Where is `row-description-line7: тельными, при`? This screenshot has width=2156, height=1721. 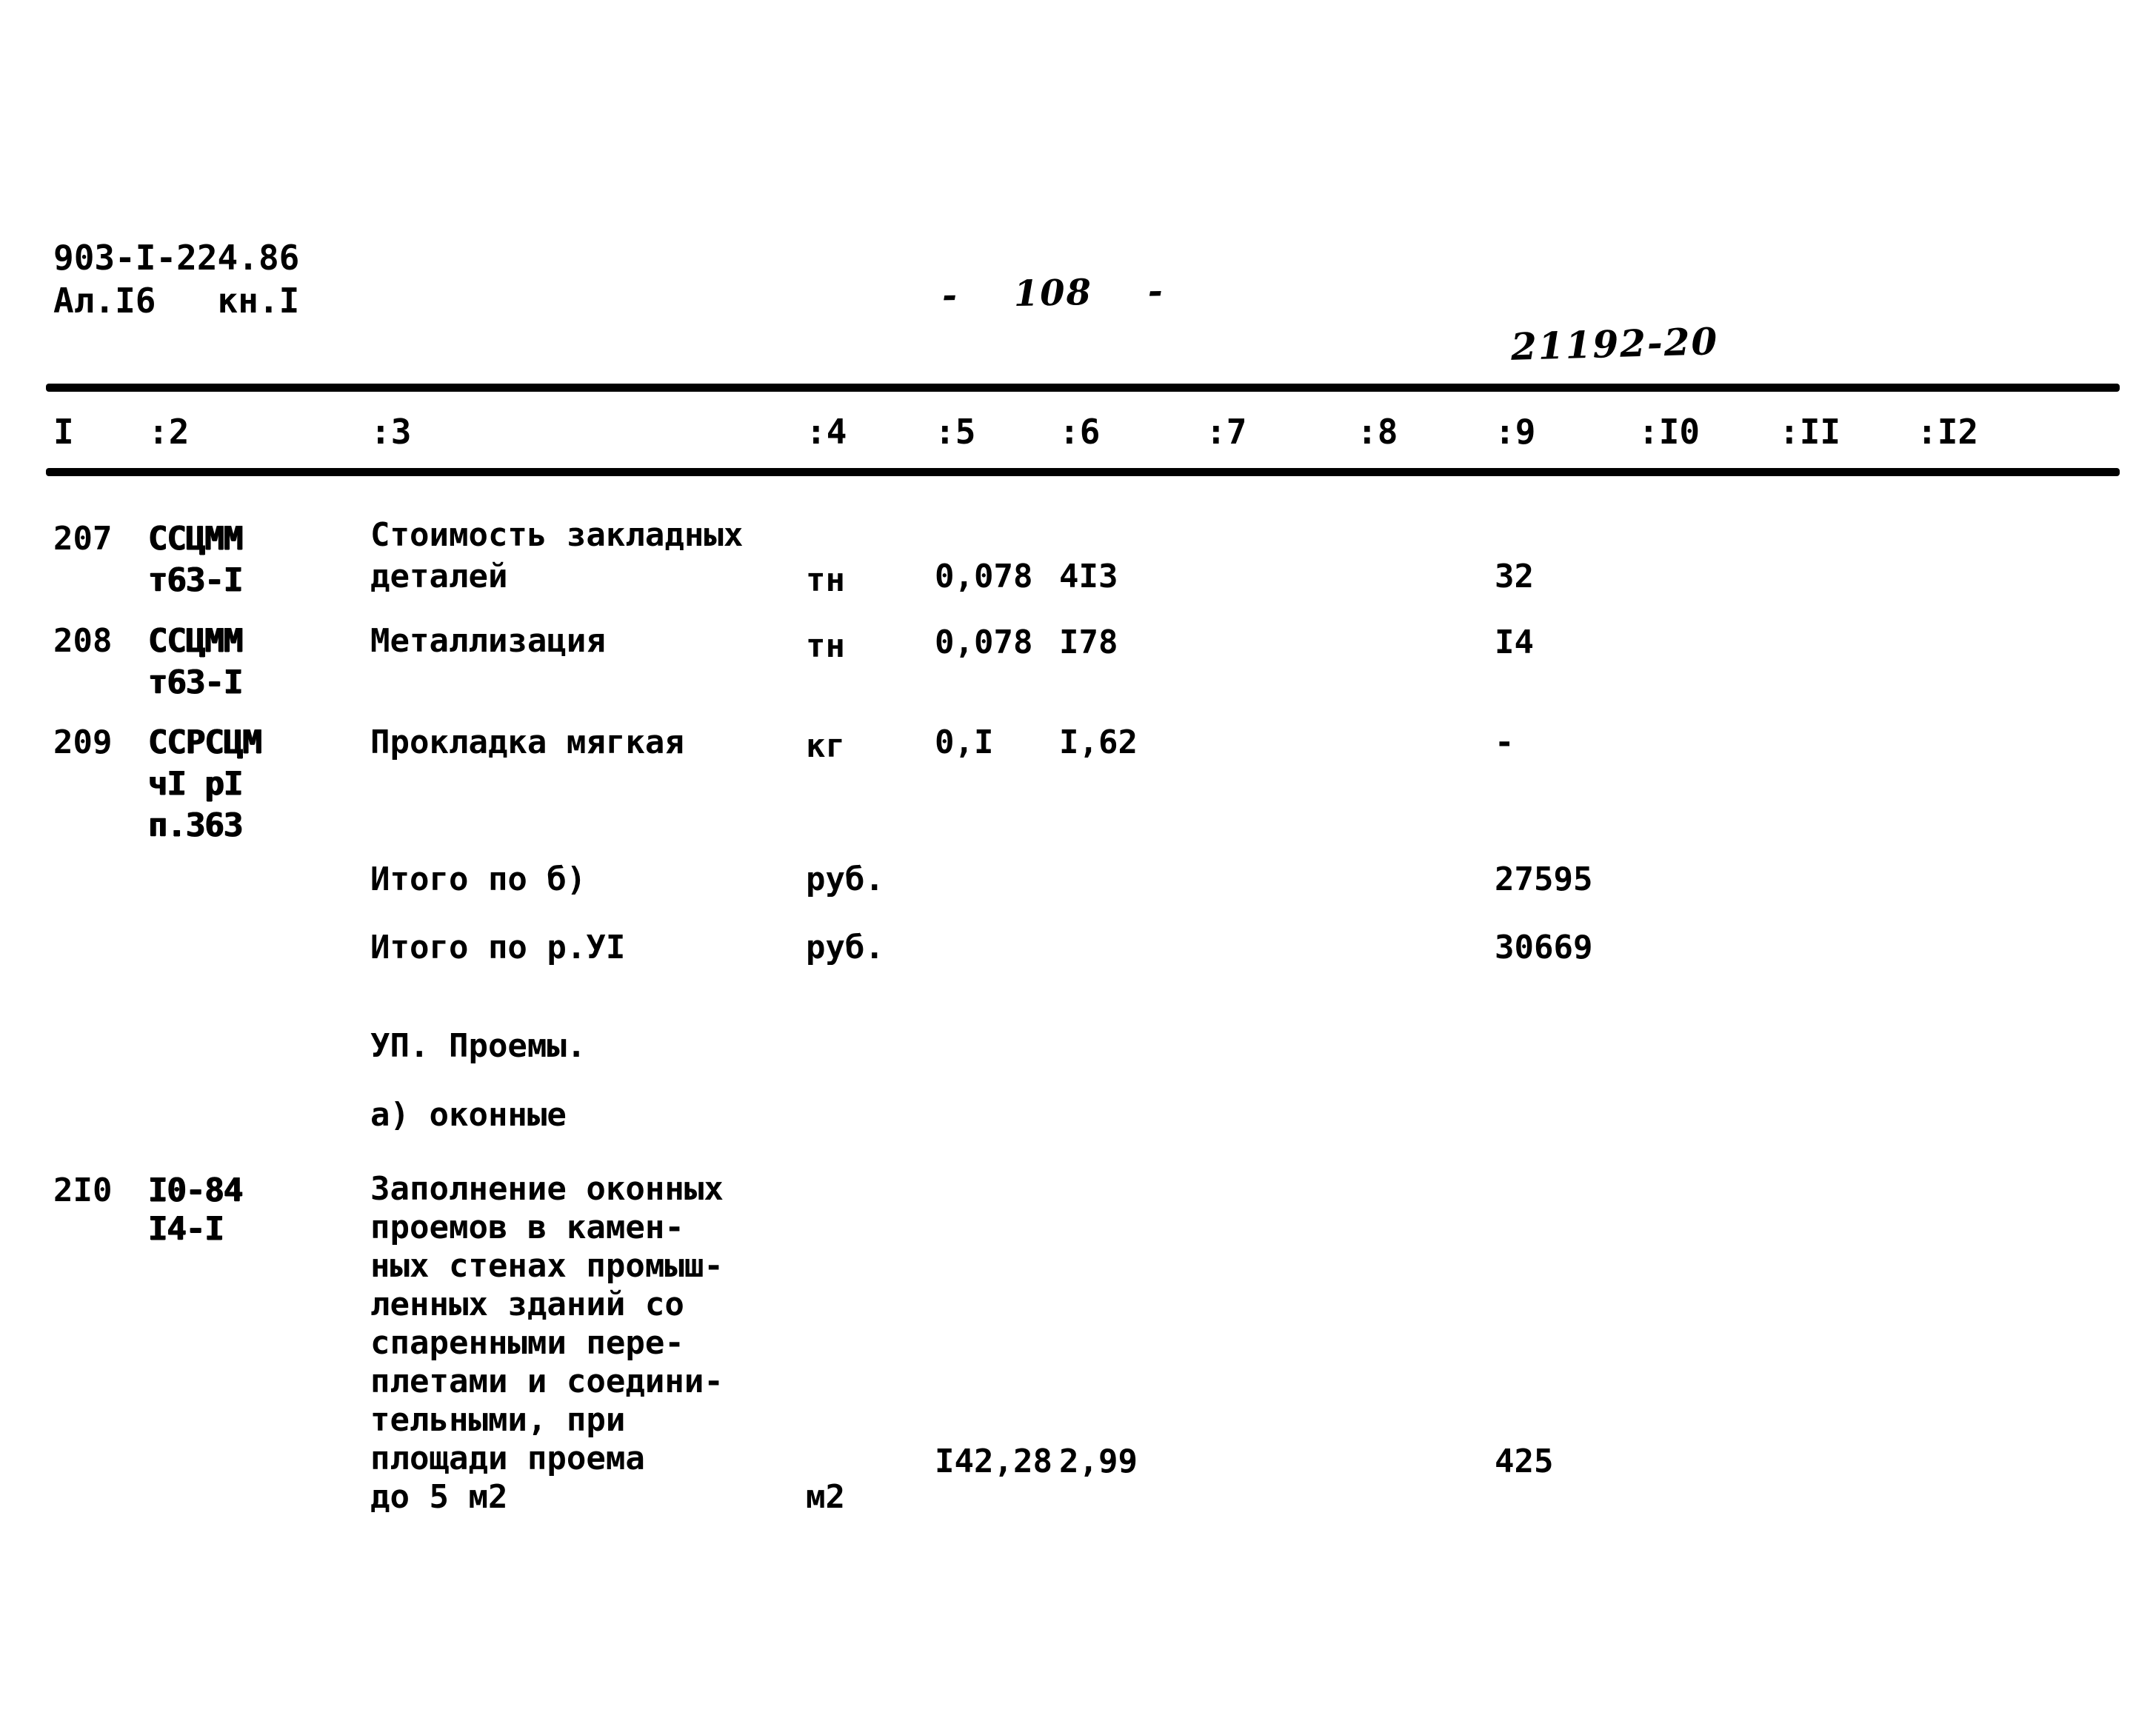 row-description-line7: тельными, при is located at coordinates (498, 1420).